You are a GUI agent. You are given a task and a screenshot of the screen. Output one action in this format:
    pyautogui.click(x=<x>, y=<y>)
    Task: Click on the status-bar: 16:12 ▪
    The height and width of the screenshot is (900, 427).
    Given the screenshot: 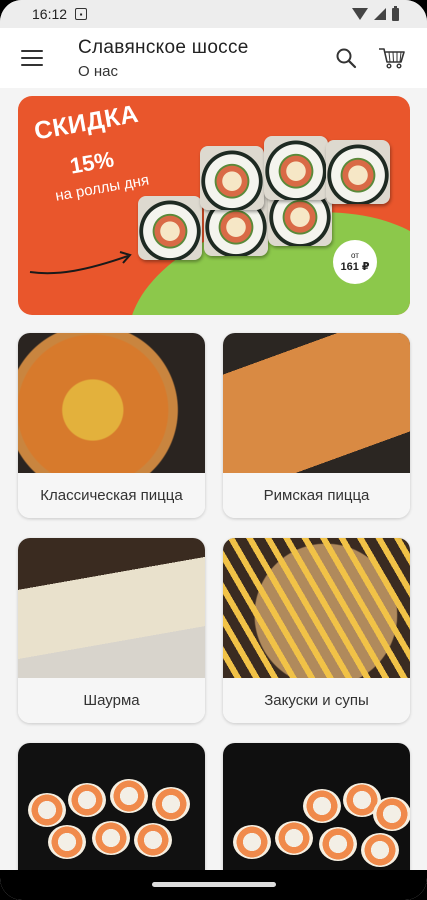 What is the action you would take?
    pyautogui.click(x=213, y=14)
    